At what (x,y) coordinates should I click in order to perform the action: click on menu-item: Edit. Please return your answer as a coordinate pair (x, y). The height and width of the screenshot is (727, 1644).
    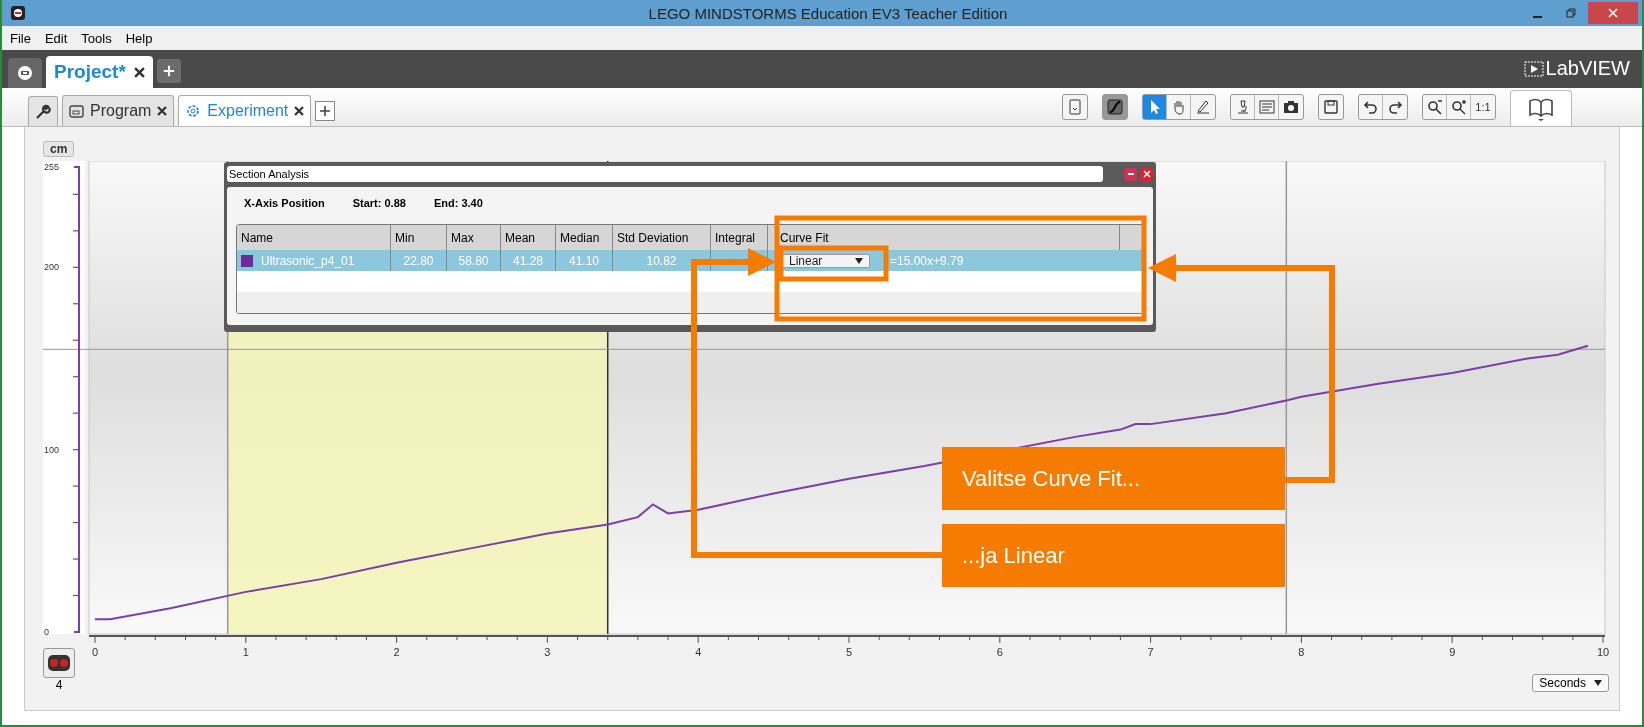
    Looking at the image, I should click on (56, 38).